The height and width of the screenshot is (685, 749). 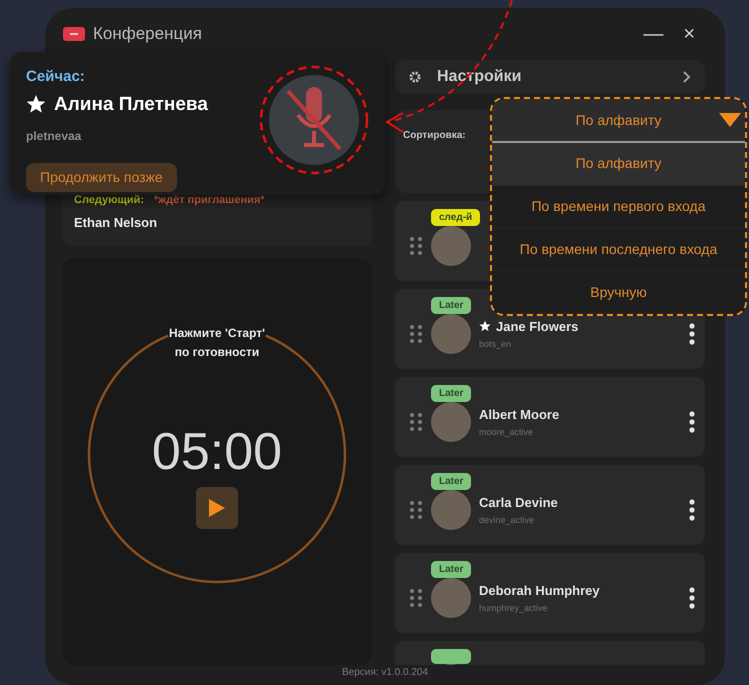 What do you see at coordinates (539, 591) in the screenshot?
I see `participant-name: Deborah Humphrey` at bounding box center [539, 591].